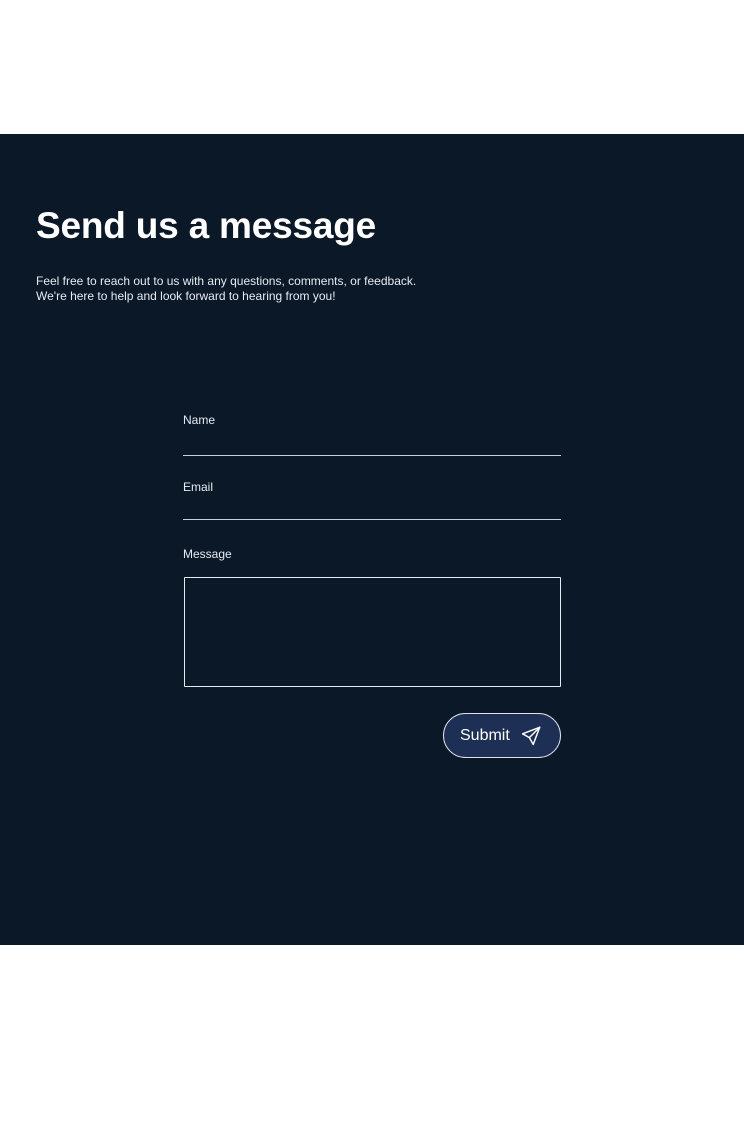 This screenshot has height=1133, width=744. Describe the element at coordinates (372, 509) in the screenshot. I see `email-field` at that location.